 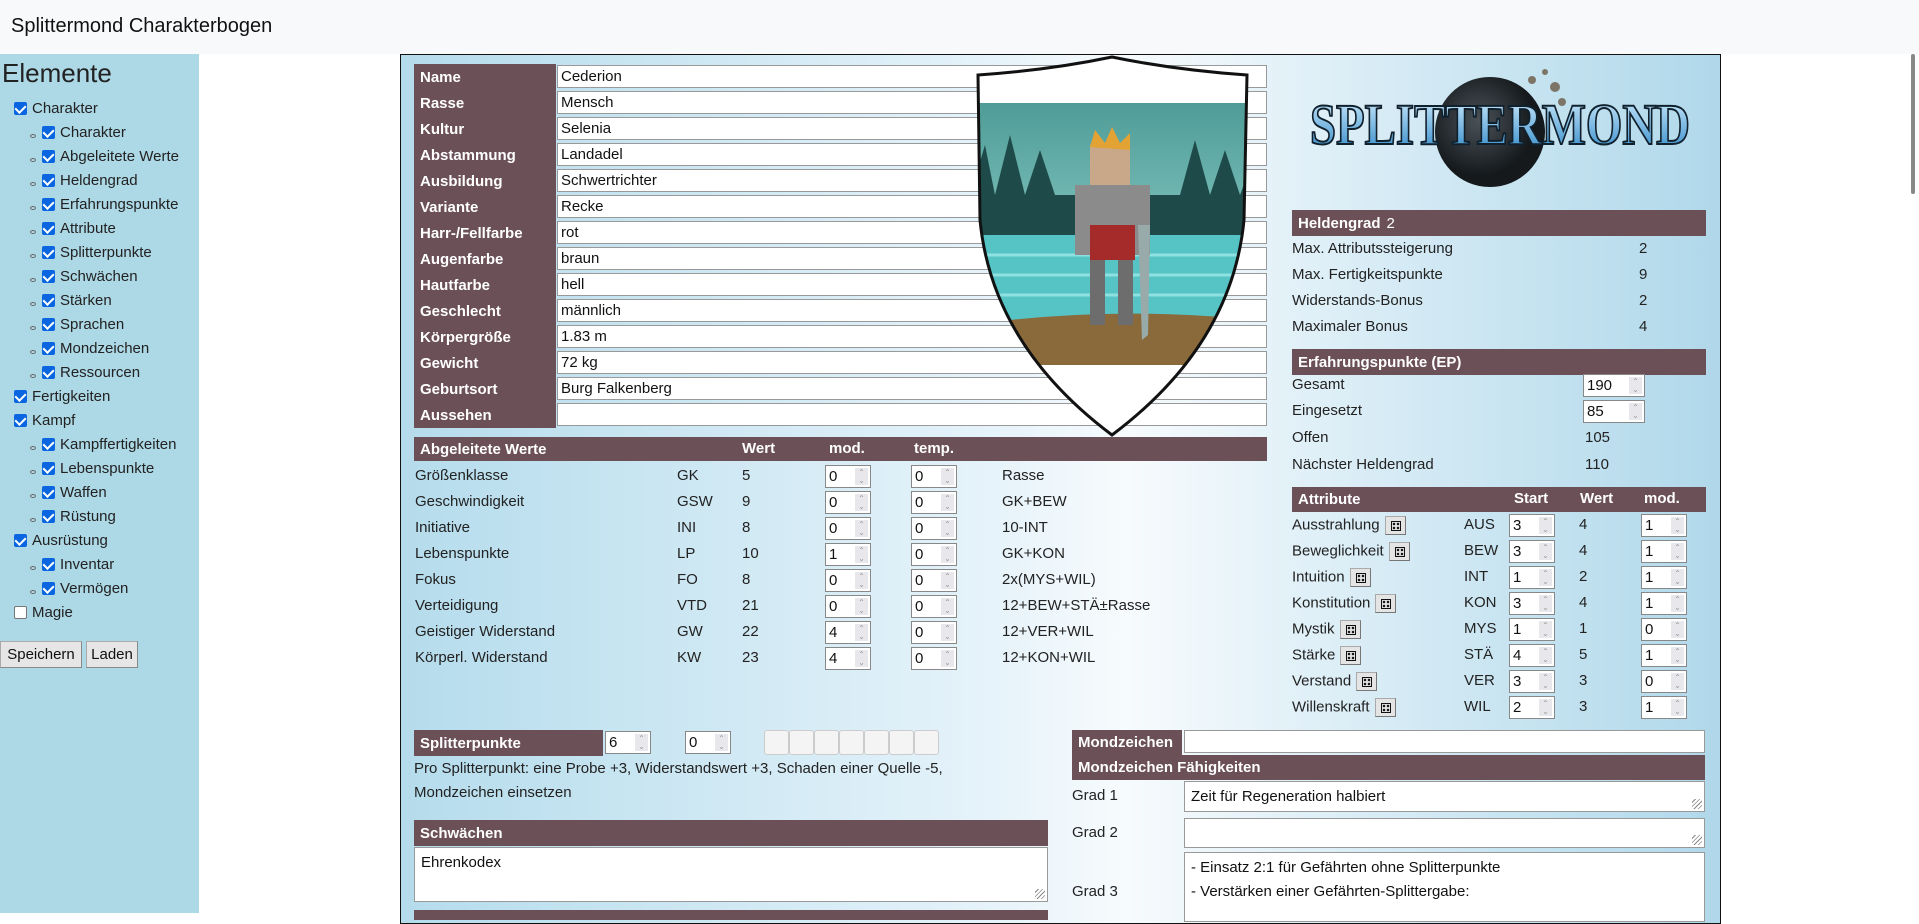 What do you see at coordinates (84, 180) in the screenshot?
I see `sidebar-item: Heldengrad` at bounding box center [84, 180].